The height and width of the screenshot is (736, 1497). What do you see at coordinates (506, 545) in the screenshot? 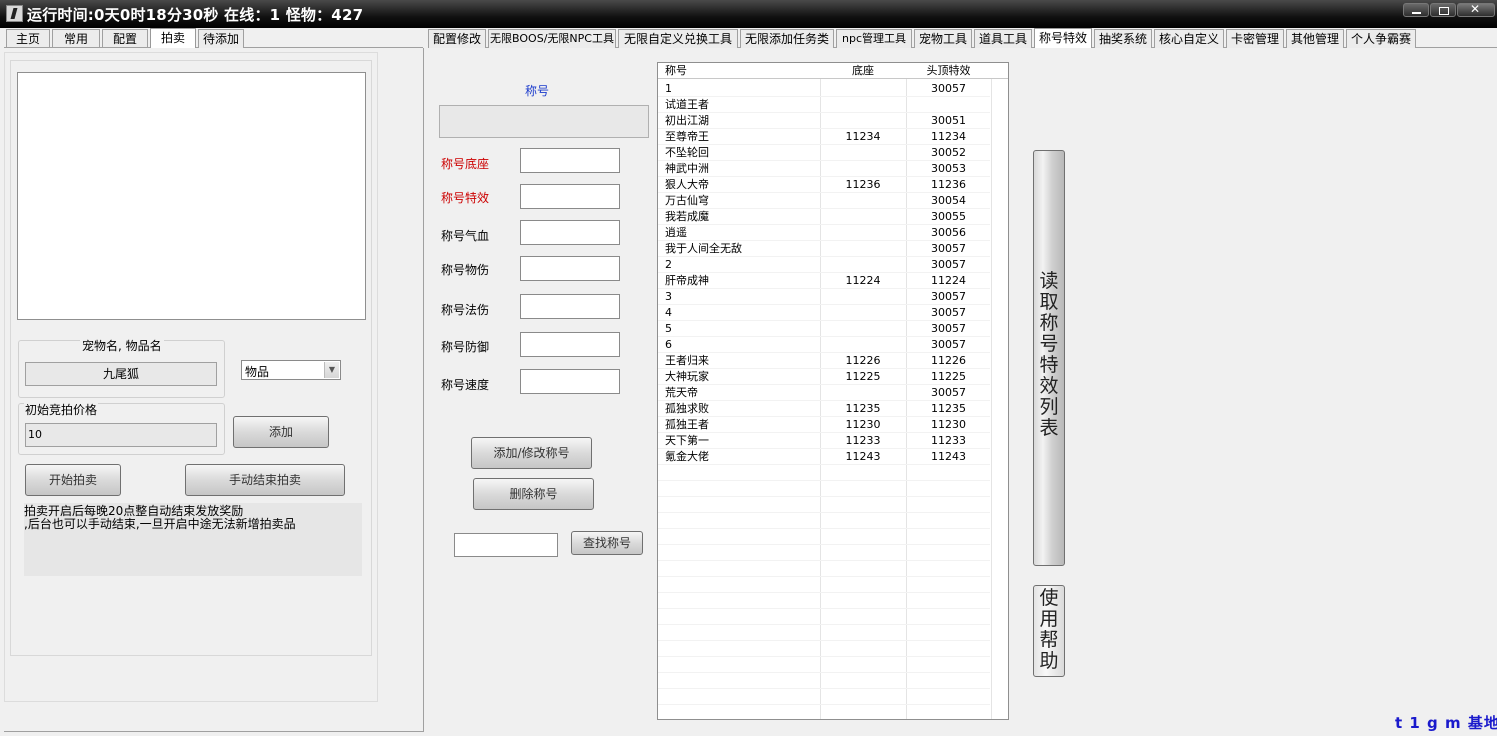
I see `search-title-input` at bounding box center [506, 545].